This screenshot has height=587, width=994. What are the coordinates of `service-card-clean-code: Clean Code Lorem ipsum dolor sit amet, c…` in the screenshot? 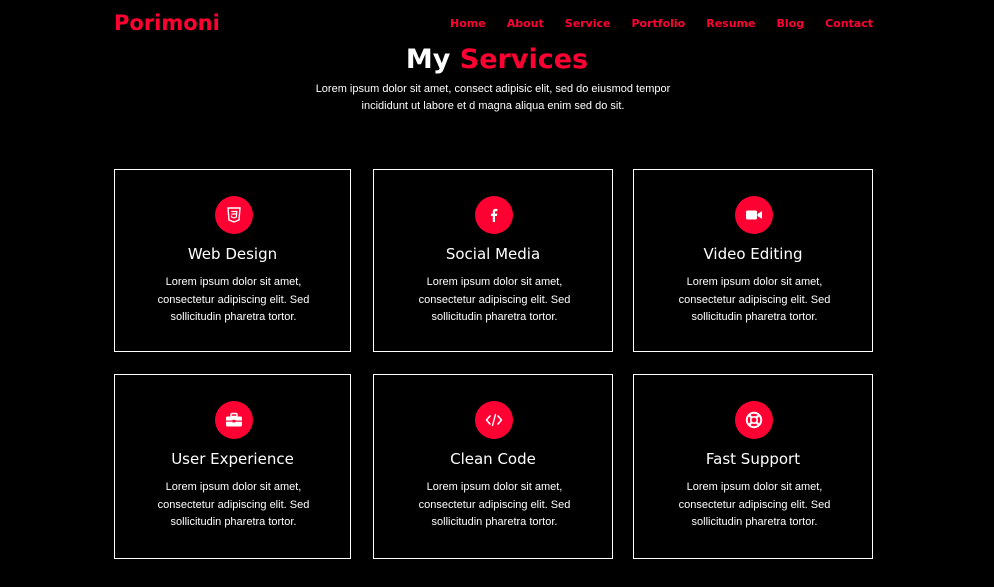 It's located at (493, 466).